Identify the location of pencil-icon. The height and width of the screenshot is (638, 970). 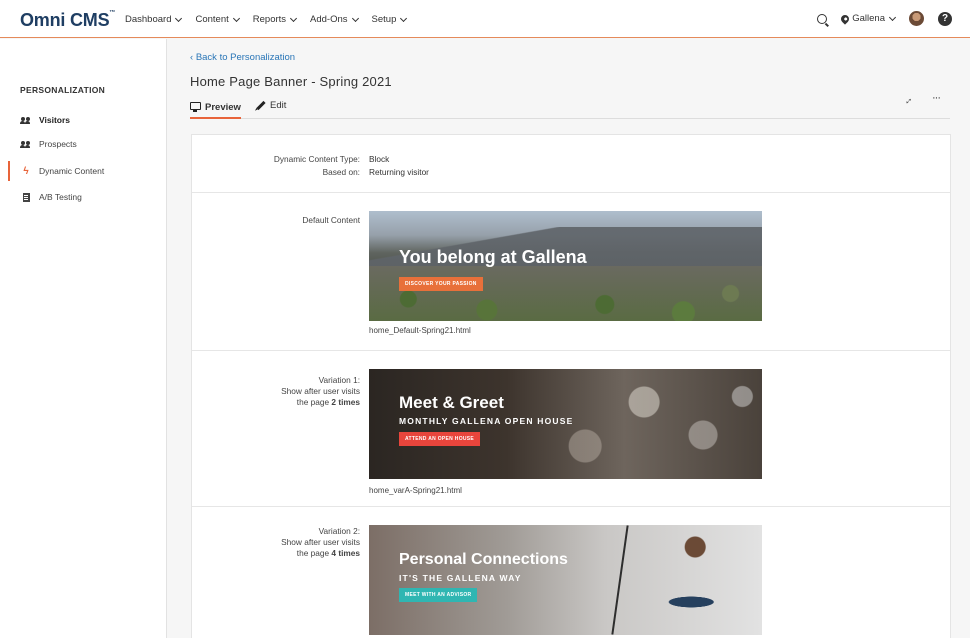
(261, 105).